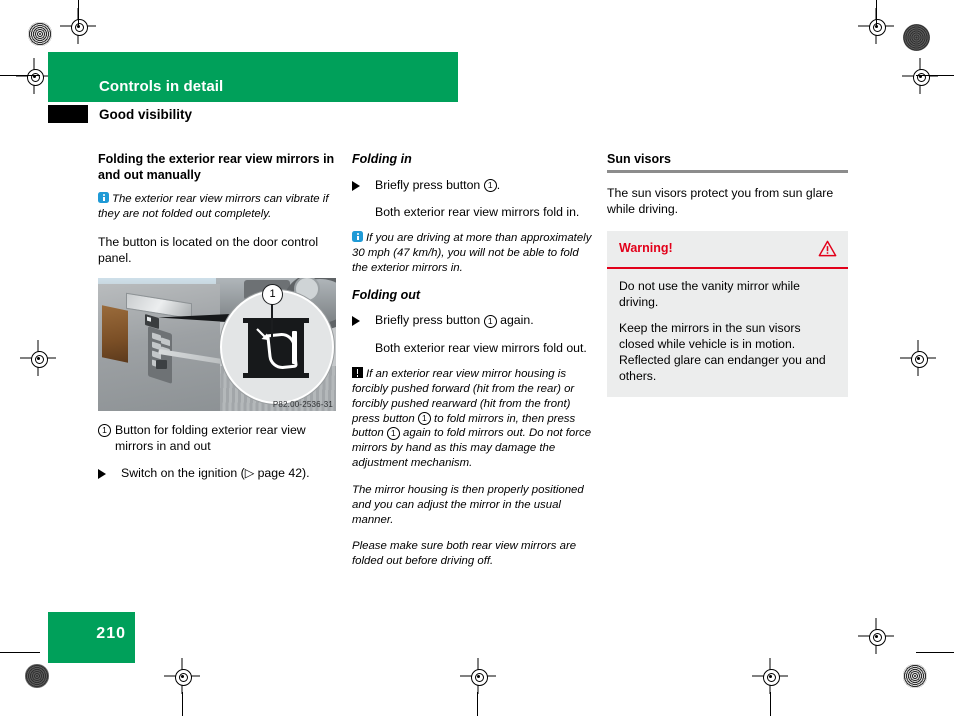 The image size is (954, 716). What do you see at coordinates (302, 404) in the screenshot?
I see `figure-part-code: P82.00-2536-31` at bounding box center [302, 404].